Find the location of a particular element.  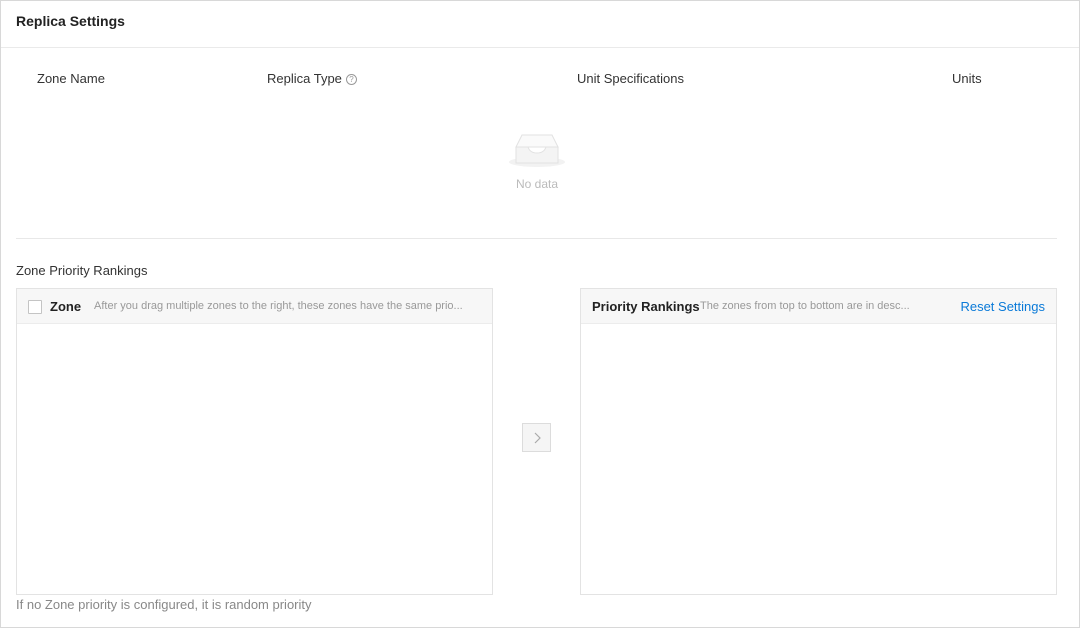

column-header-replica-type-label: Replica Type is located at coordinates (304, 78).